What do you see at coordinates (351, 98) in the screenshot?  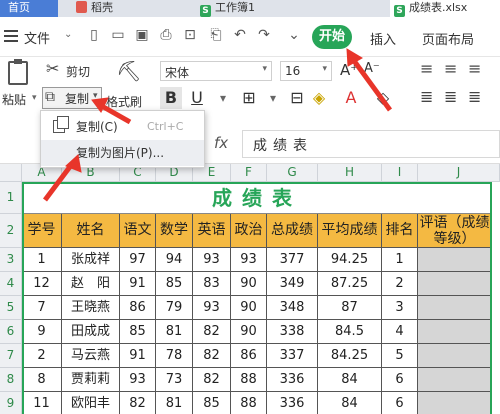 I see `font-color-icon: A` at bounding box center [351, 98].